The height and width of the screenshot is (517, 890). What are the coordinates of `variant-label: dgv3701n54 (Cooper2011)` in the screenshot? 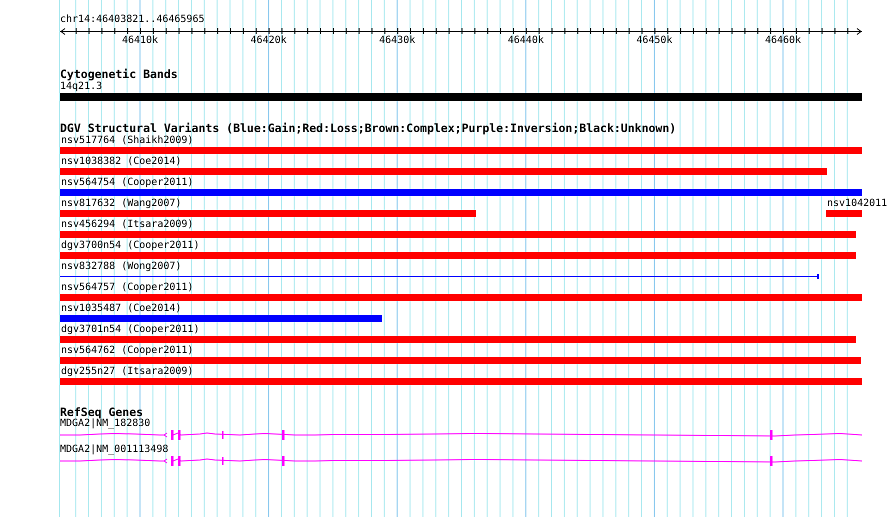 It's located at (130, 329).